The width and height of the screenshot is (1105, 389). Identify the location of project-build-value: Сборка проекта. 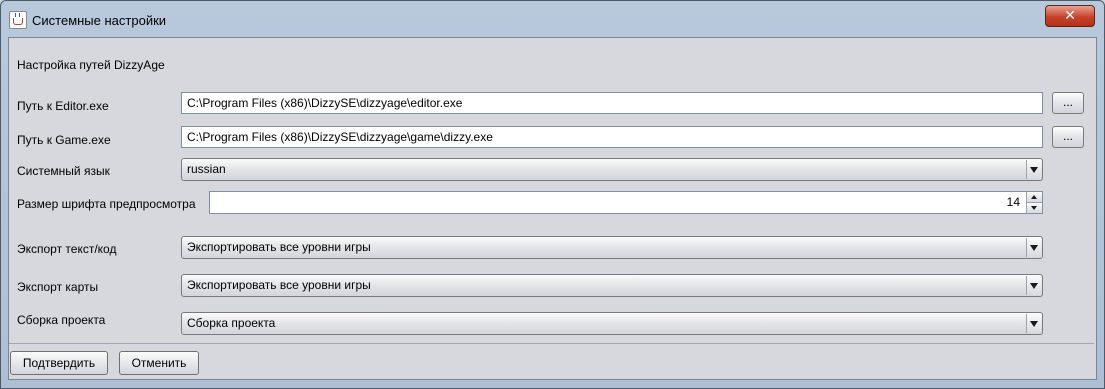
(231, 323).